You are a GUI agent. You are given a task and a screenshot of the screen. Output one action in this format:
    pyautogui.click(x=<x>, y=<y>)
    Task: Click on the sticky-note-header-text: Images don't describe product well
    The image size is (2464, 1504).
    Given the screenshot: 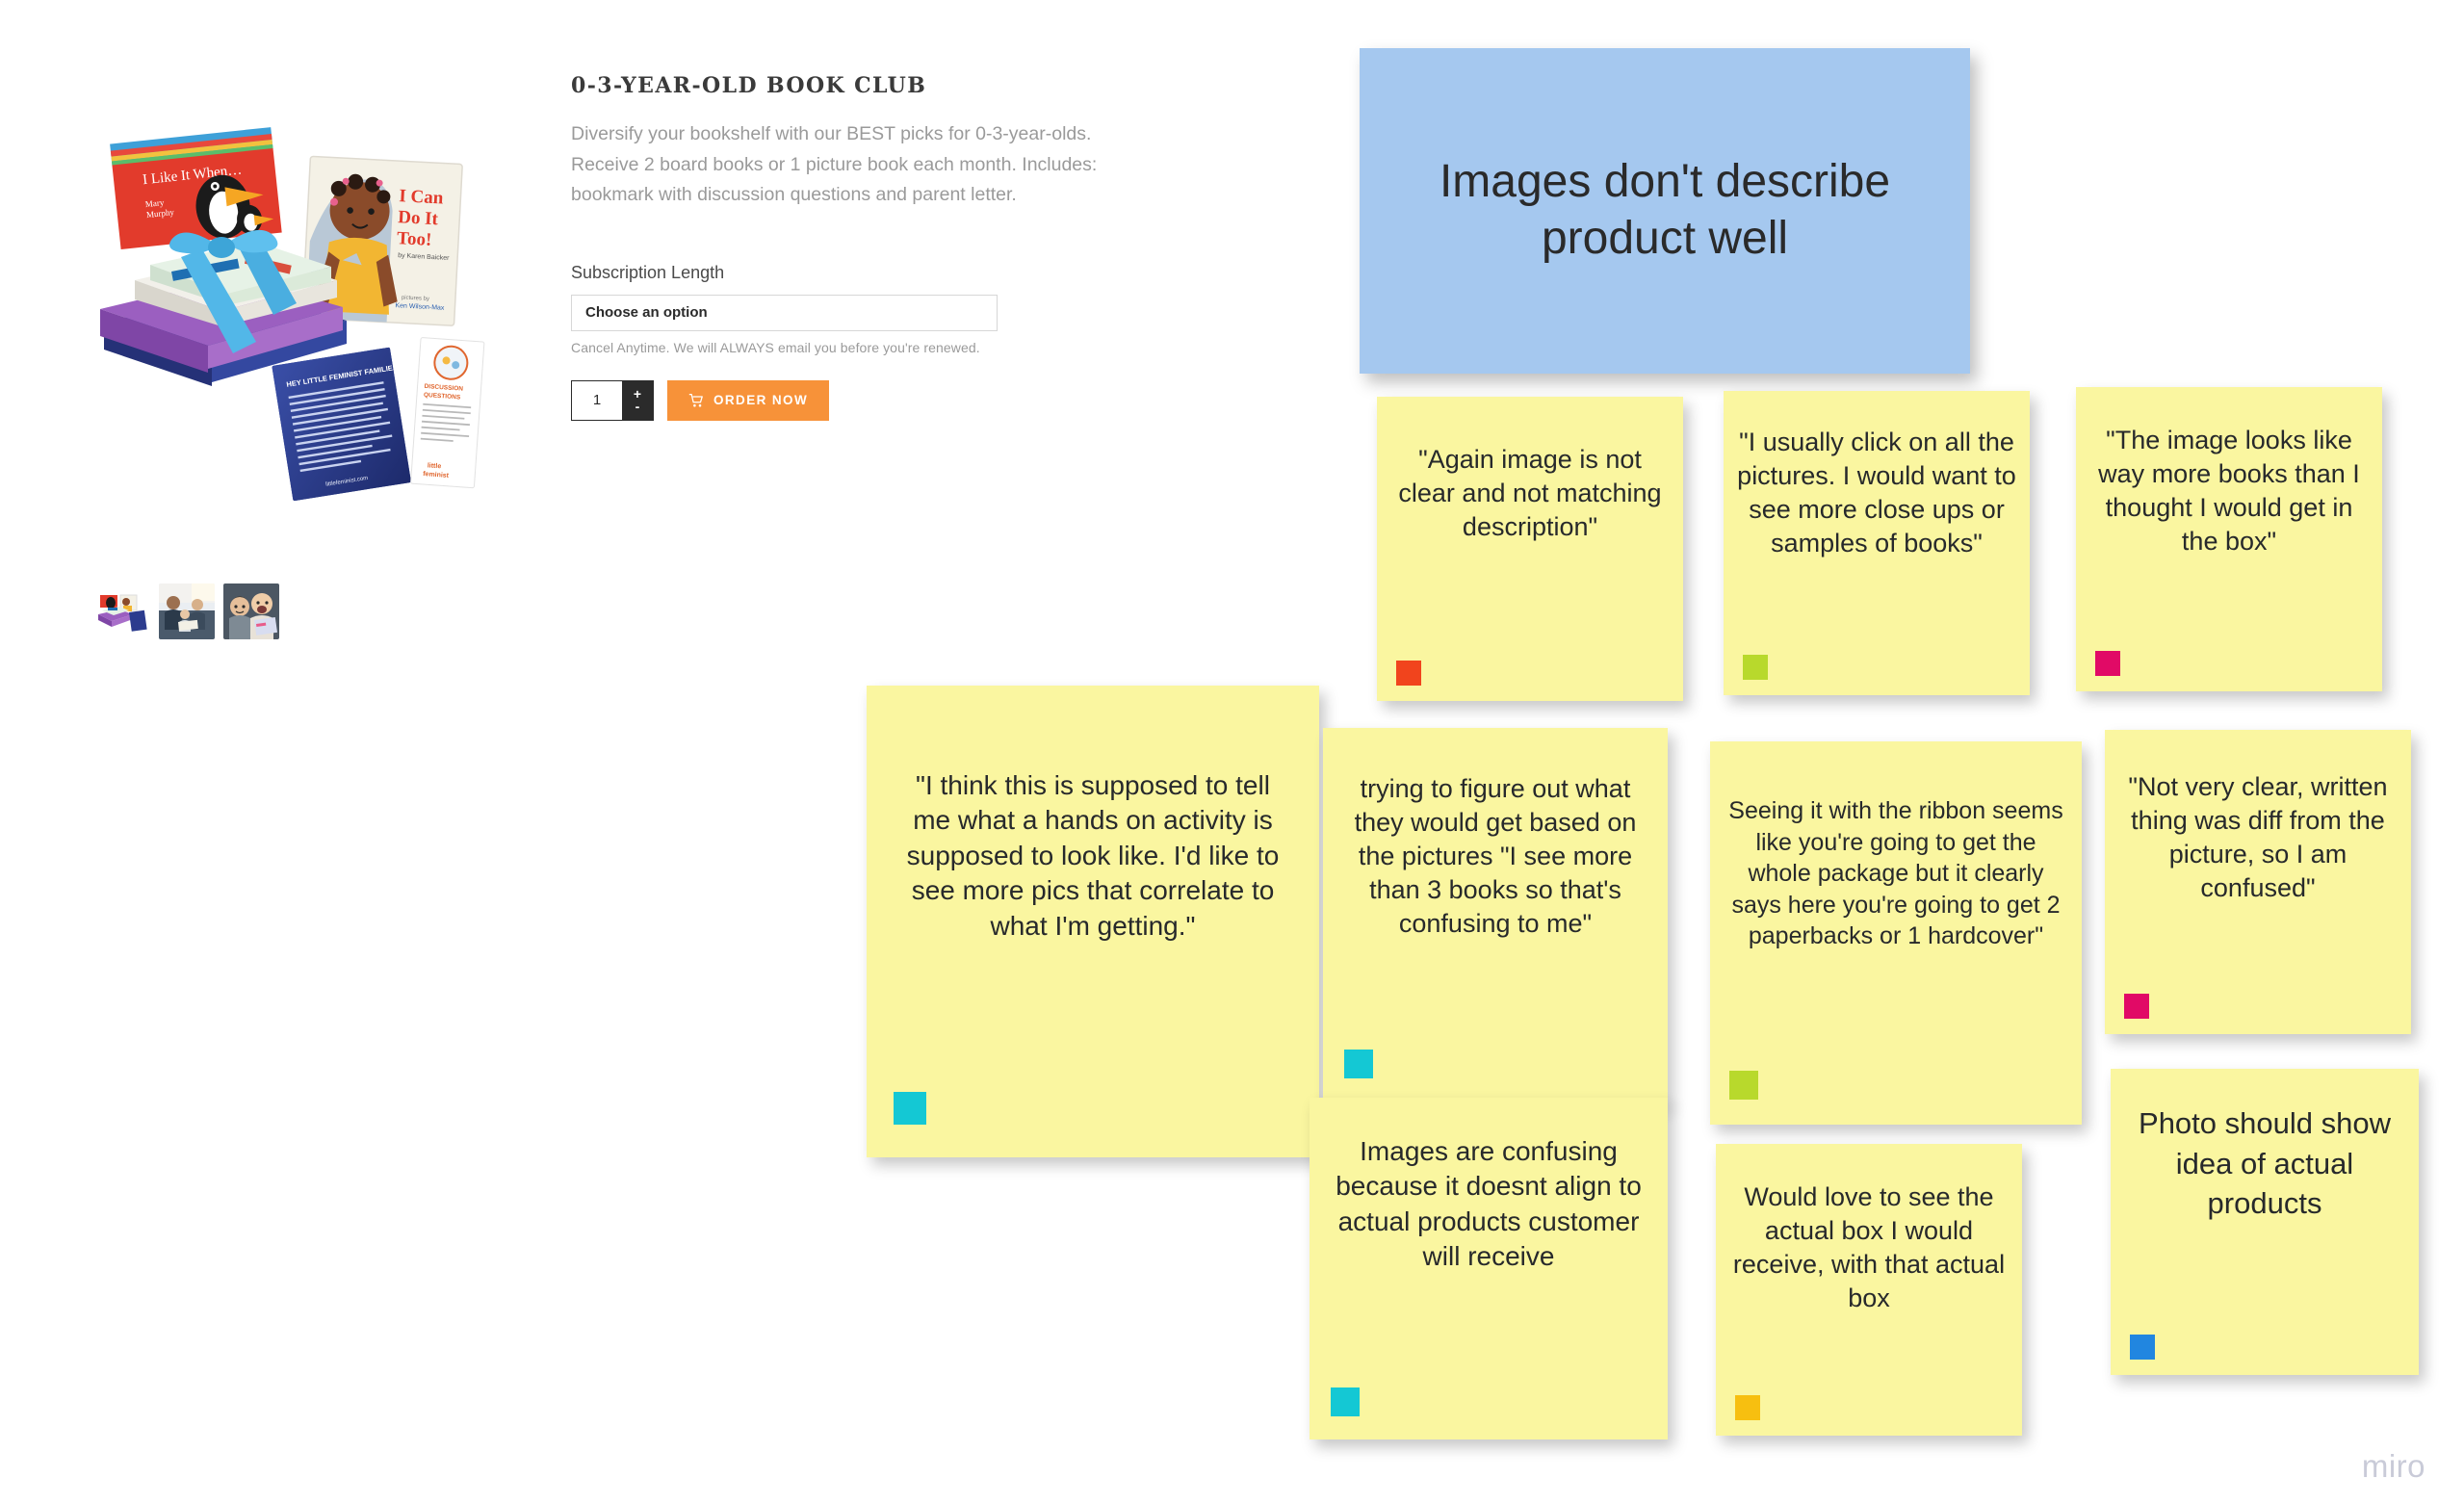 What is the action you would take?
    pyautogui.click(x=1671, y=210)
    